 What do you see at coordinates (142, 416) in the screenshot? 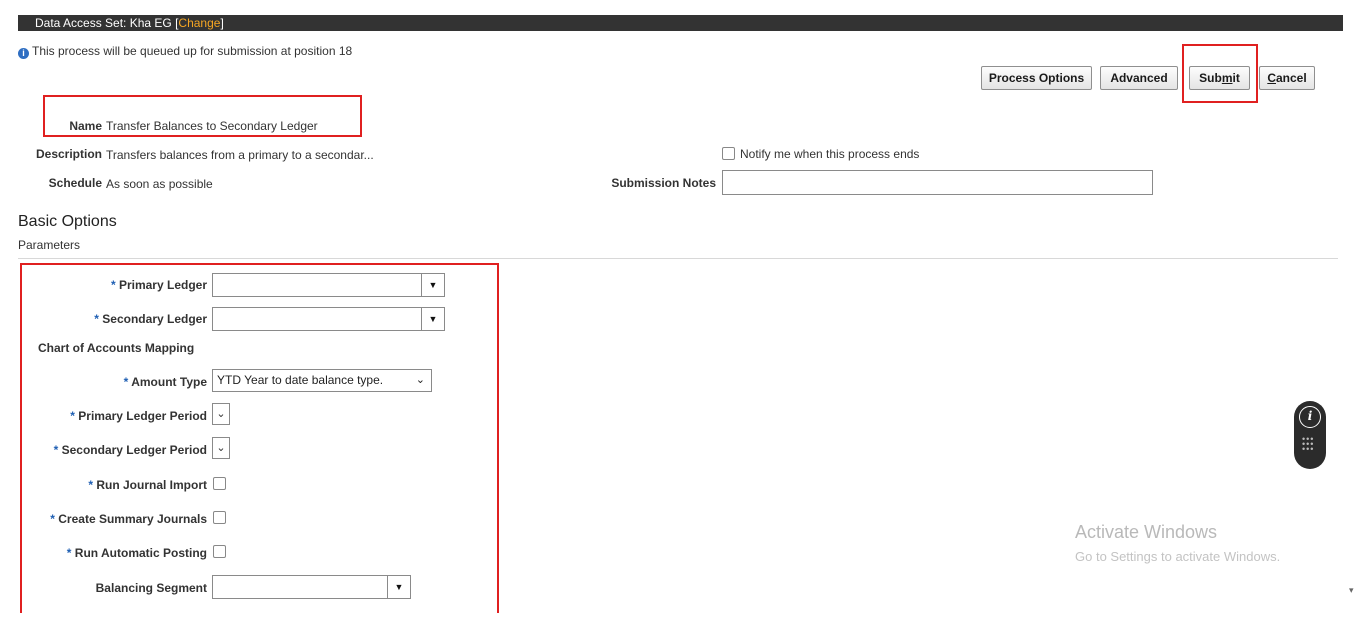
I see `primary-period-label-text: Primary Ledger Period` at bounding box center [142, 416].